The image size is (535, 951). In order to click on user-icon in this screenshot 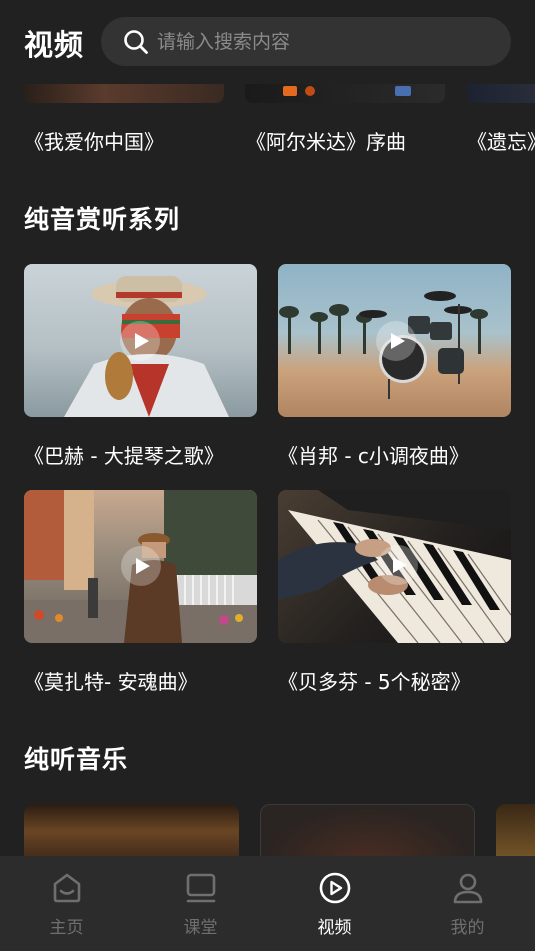, I will do `click(467, 888)`.